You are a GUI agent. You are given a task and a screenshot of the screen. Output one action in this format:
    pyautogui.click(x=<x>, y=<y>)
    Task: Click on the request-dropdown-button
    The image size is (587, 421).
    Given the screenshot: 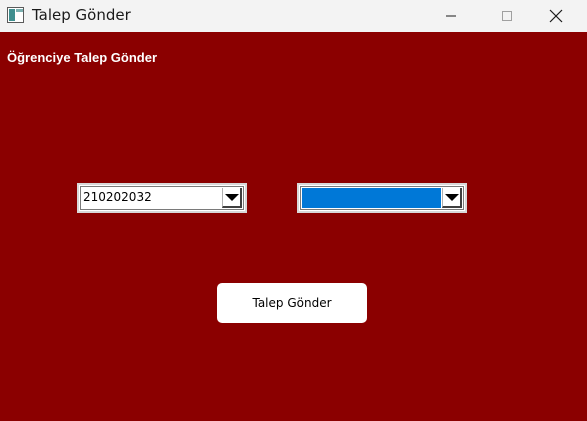 What is the action you would take?
    pyautogui.click(x=452, y=198)
    